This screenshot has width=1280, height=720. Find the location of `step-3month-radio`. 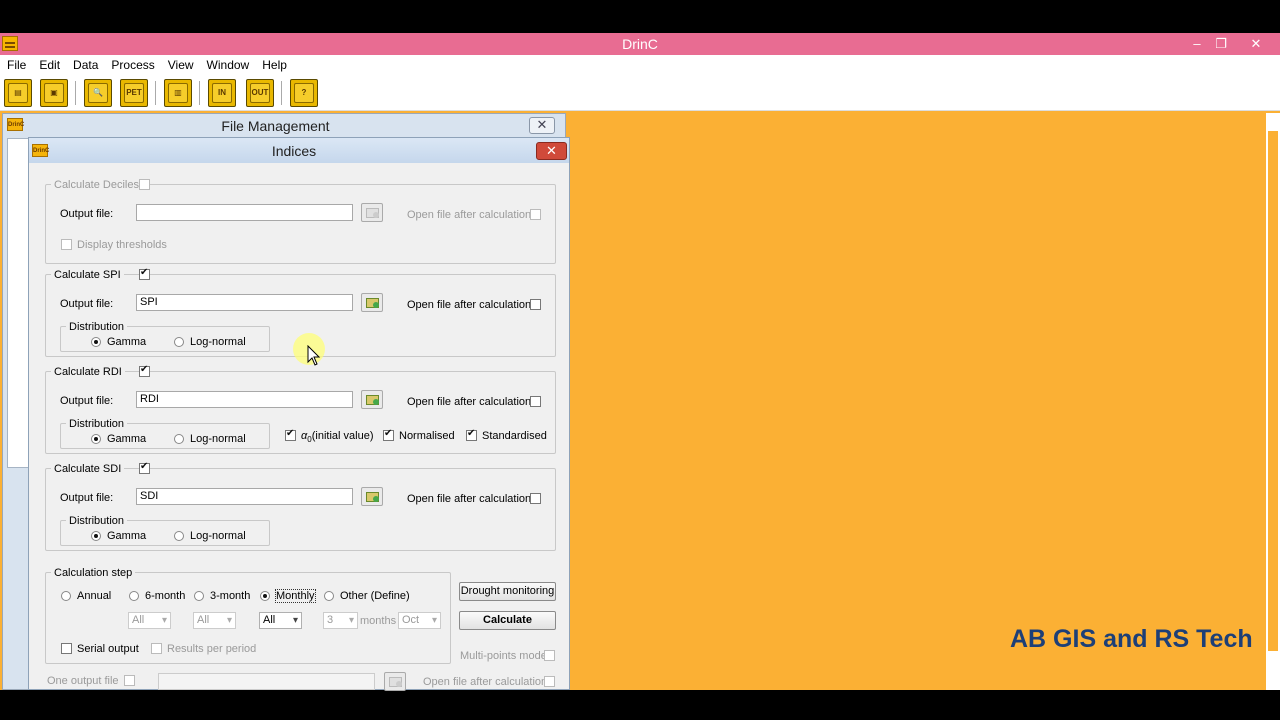

step-3month-radio is located at coordinates (199, 596).